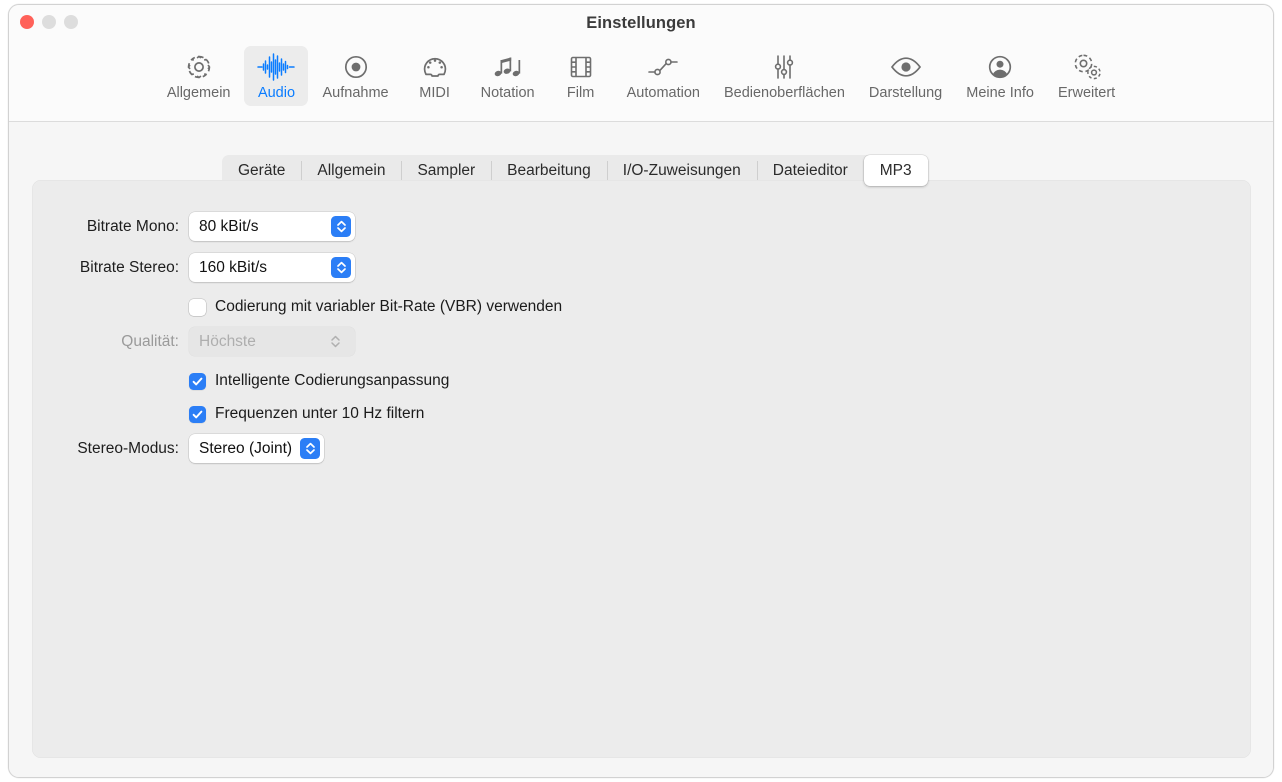  Describe the element at coordinates (197, 307) in the screenshot. I see `vbr-checkbox` at that location.